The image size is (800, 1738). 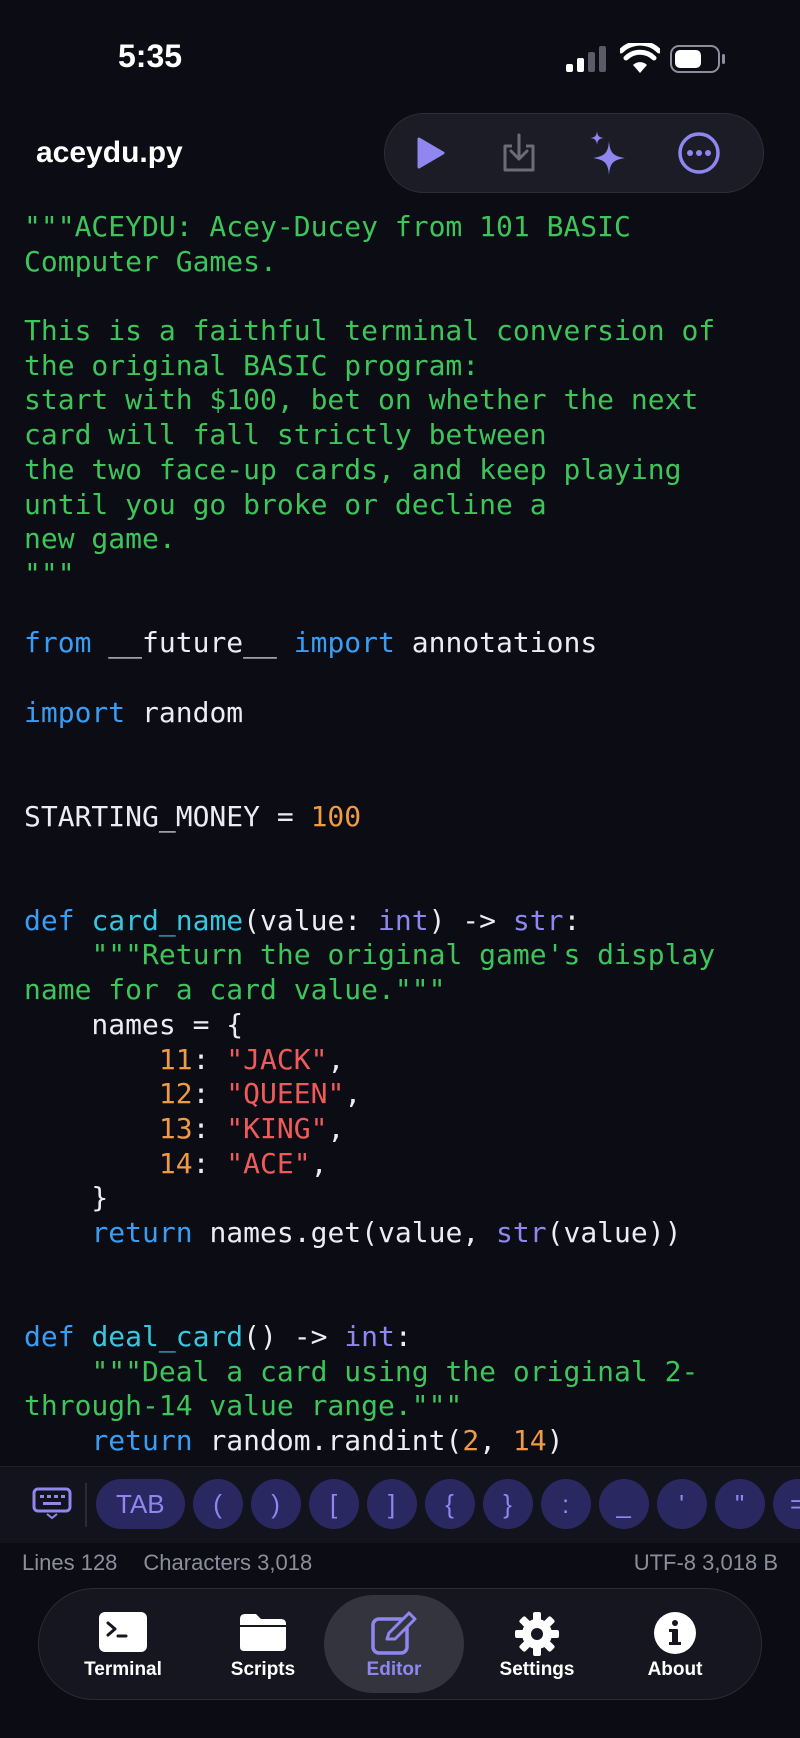 What do you see at coordinates (614, 1232) in the screenshot?
I see `code-token: (value))` at bounding box center [614, 1232].